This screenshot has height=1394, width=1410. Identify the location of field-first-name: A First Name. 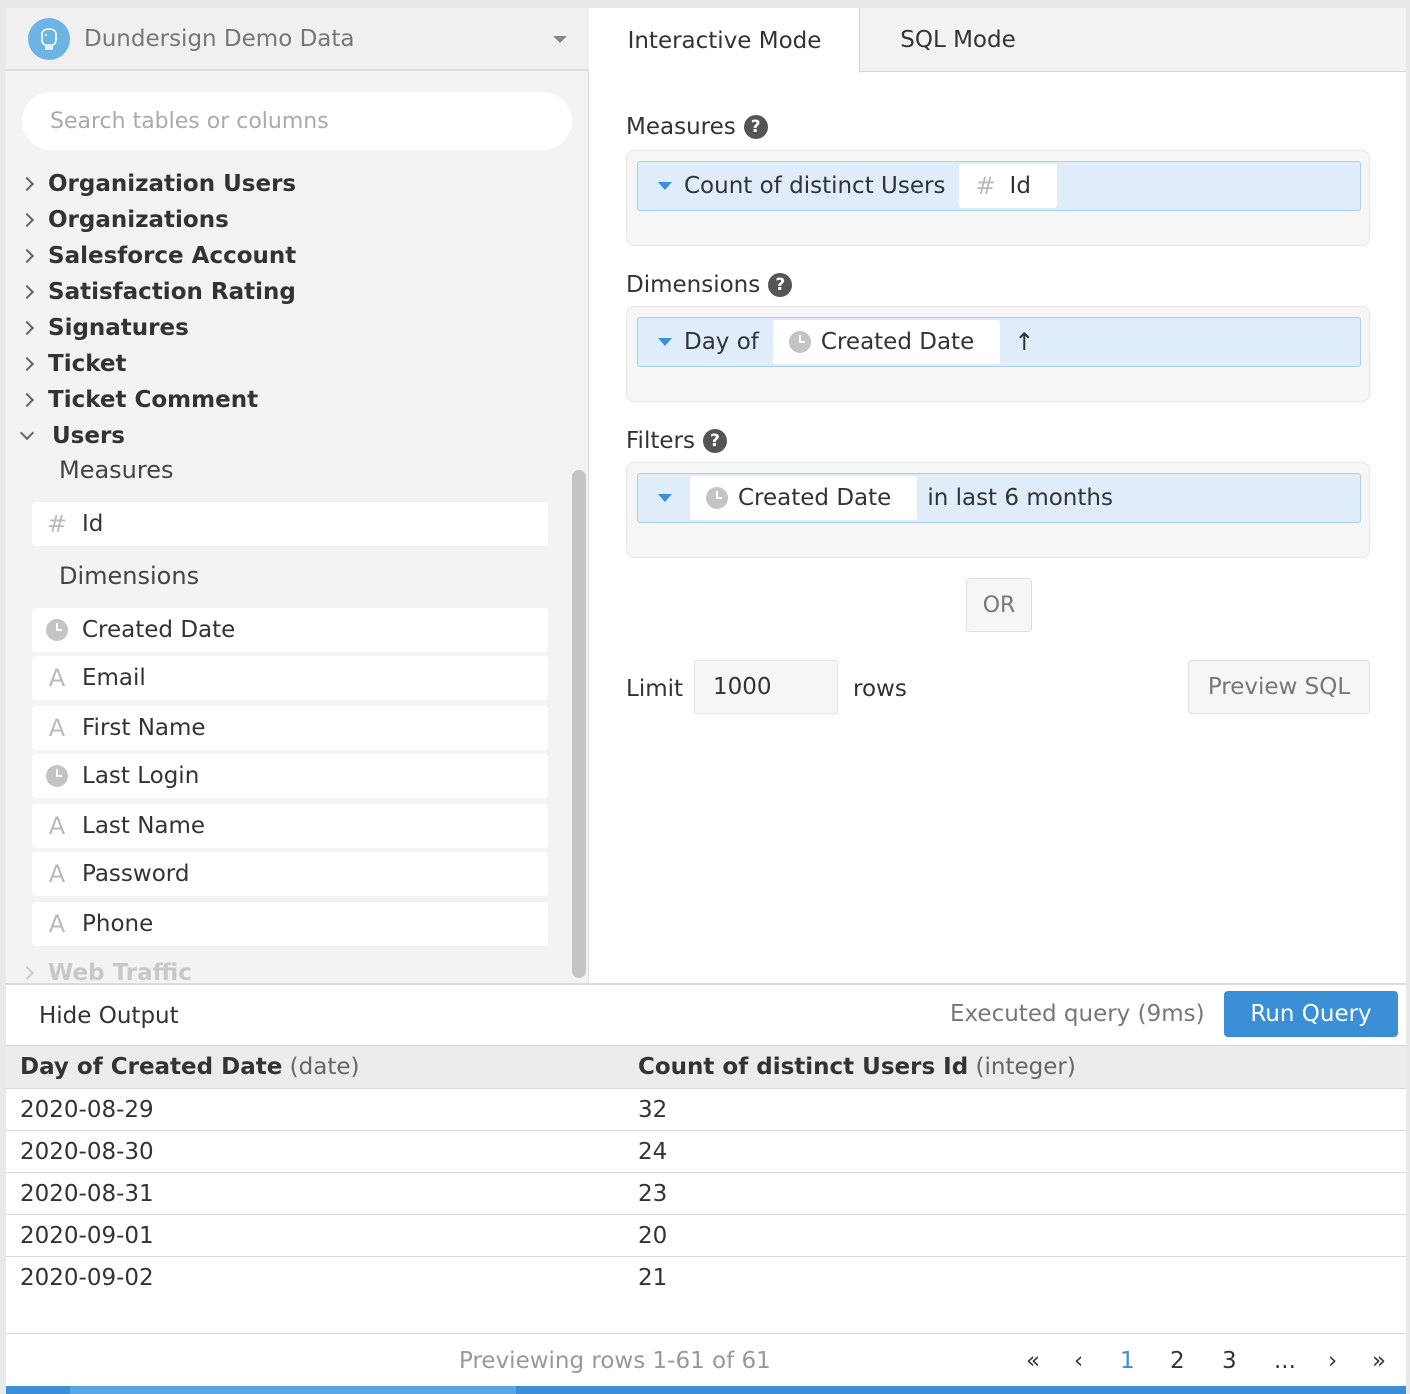
(290, 728).